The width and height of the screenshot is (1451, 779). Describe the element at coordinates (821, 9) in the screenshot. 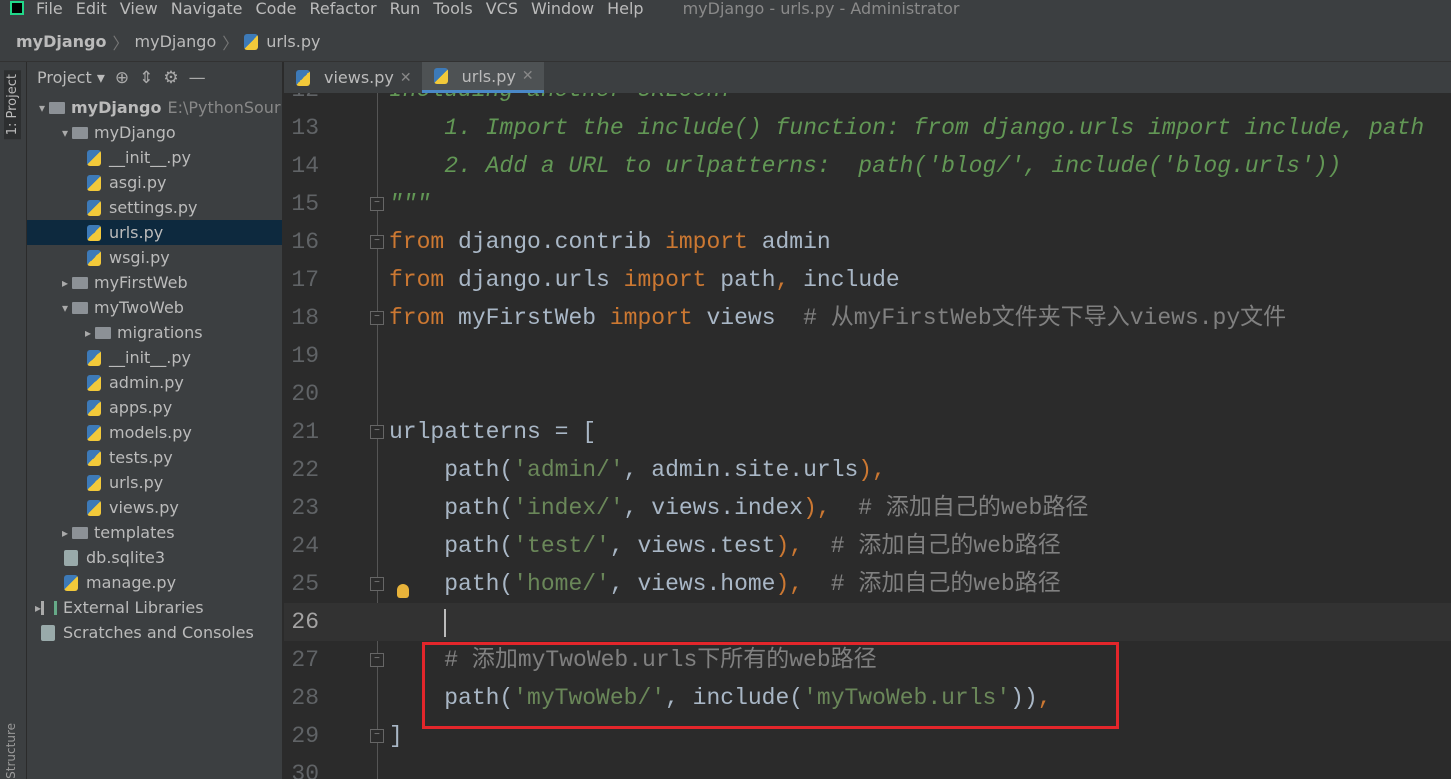

I see `window-title: myDjango - urls.py - Administrator` at that location.